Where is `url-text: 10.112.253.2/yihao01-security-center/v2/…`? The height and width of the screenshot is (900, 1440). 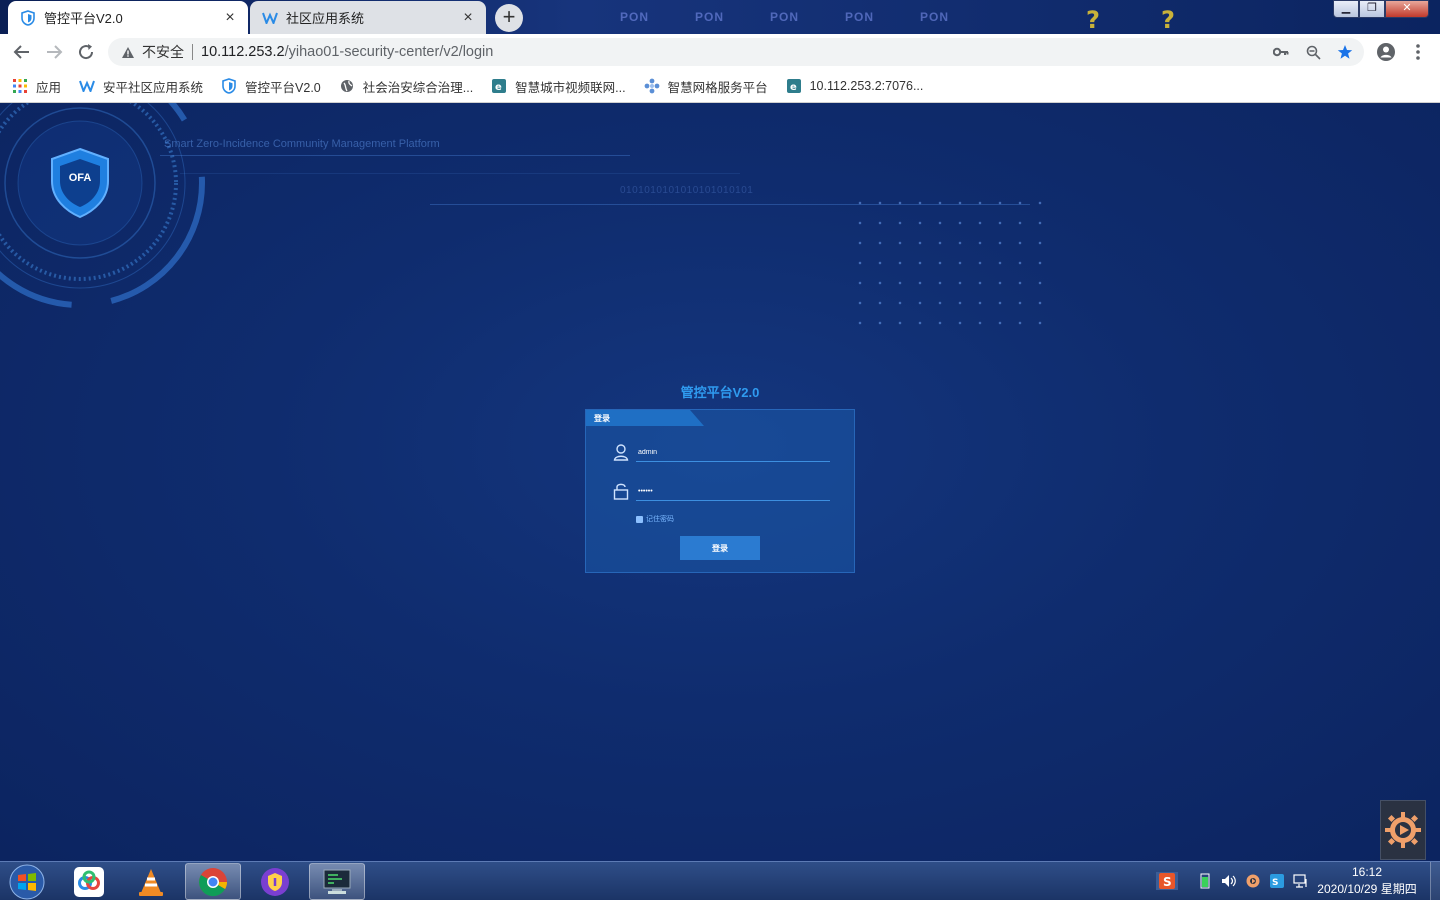 url-text: 10.112.253.2/yihao01-security-center/v2/… is located at coordinates (347, 52).